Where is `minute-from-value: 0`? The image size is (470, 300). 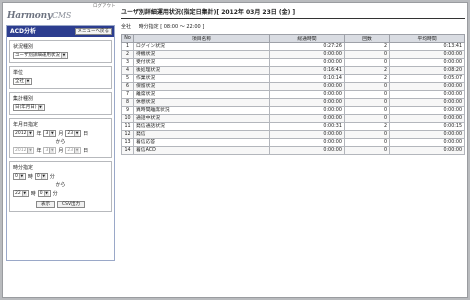
minute-from-value: 0 is located at coordinates (38, 176).